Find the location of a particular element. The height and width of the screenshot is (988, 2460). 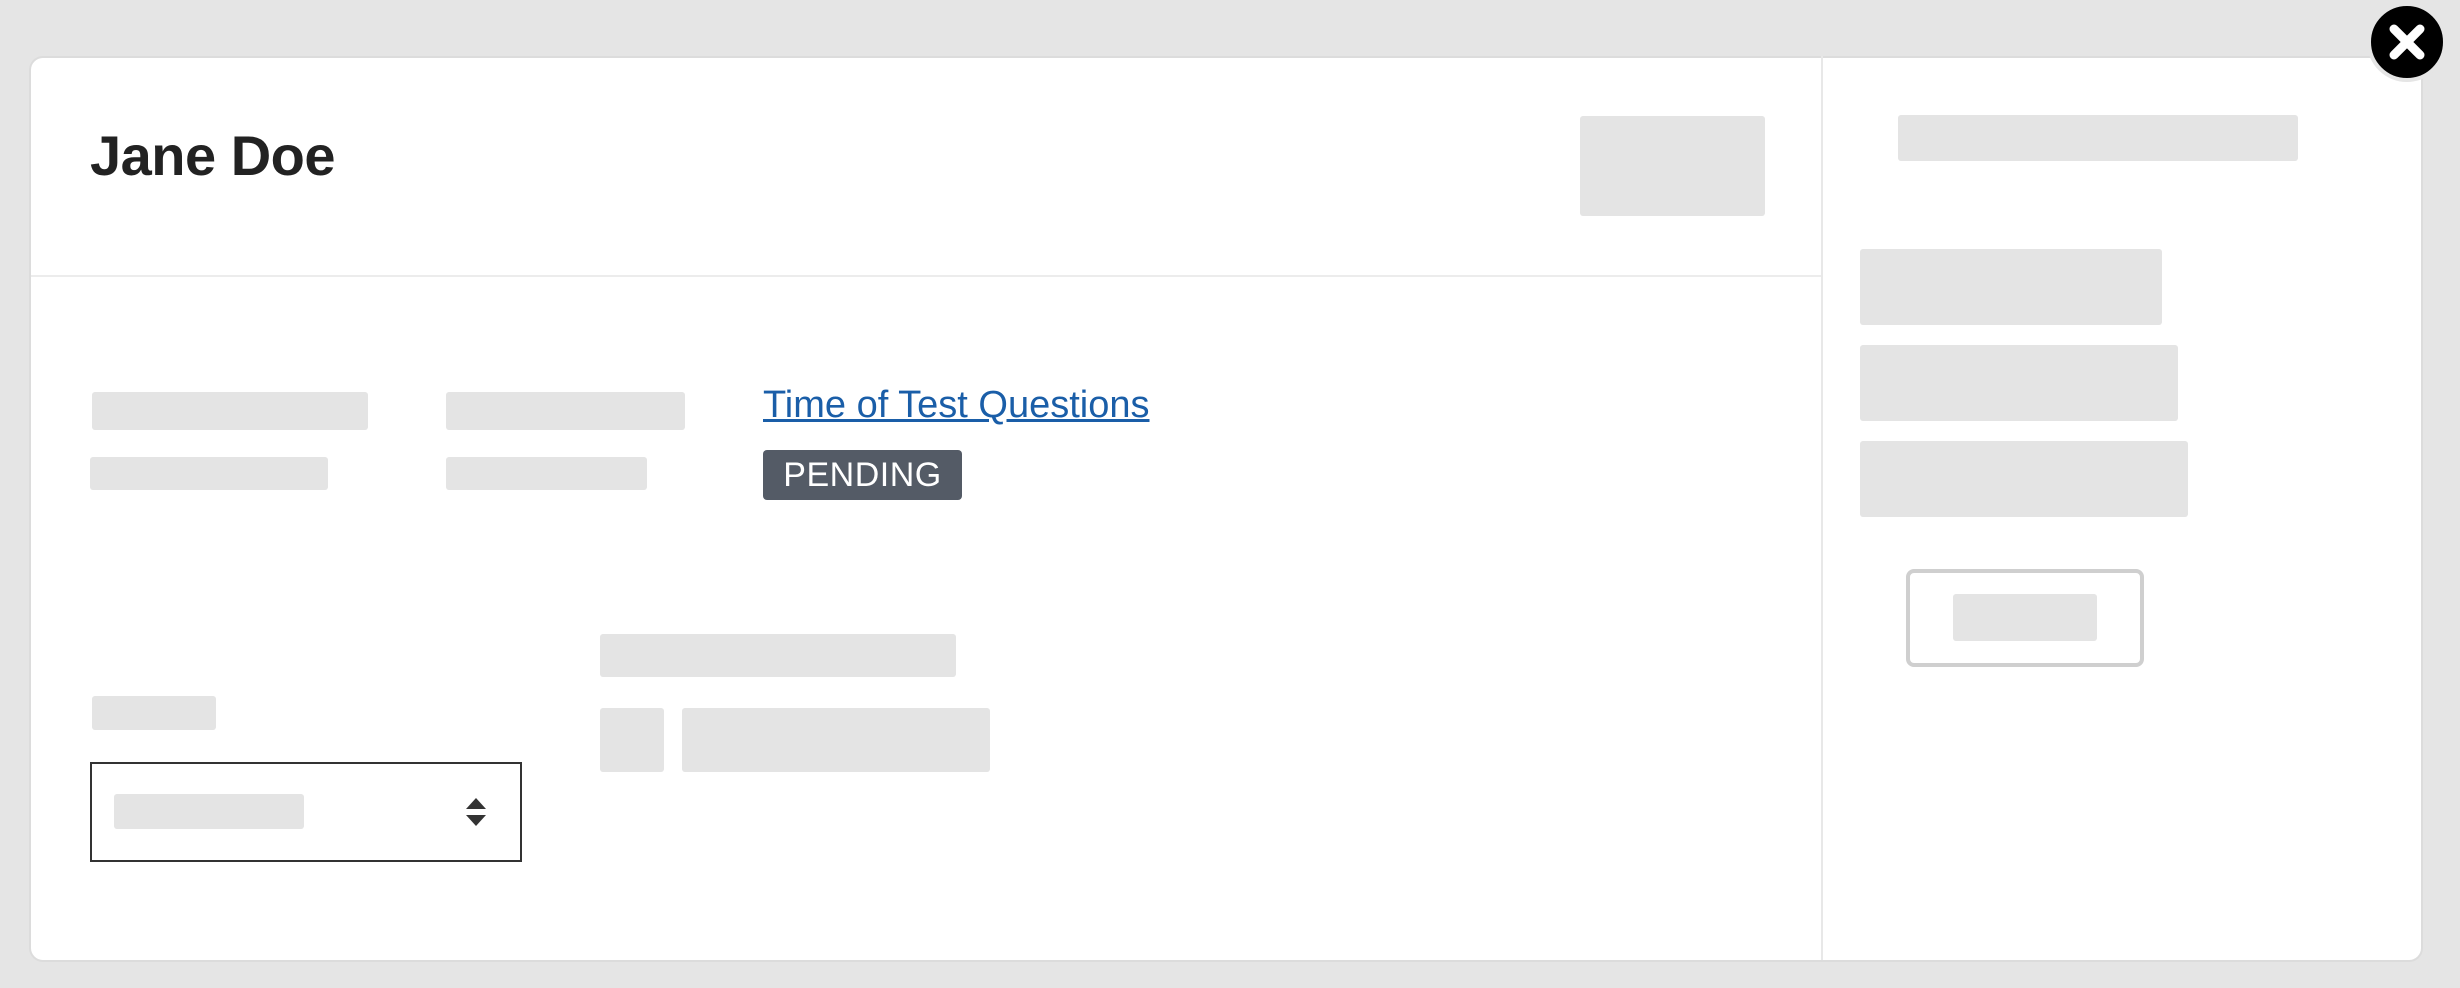

select-label-placeholder is located at coordinates (154, 713).